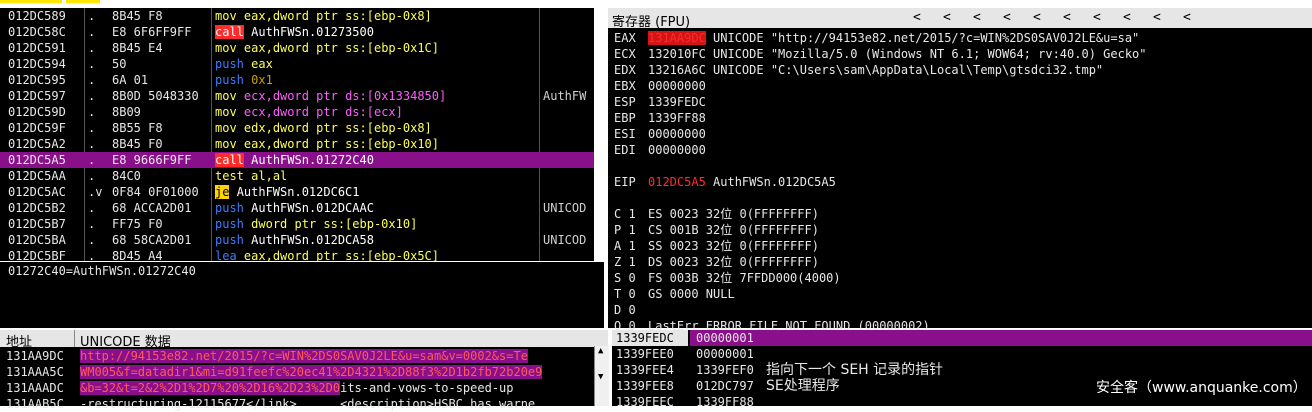 The image size is (1312, 412). Describe the element at coordinates (262, 64) in the screenshot. I see `disasm-operand: eax` at that location.